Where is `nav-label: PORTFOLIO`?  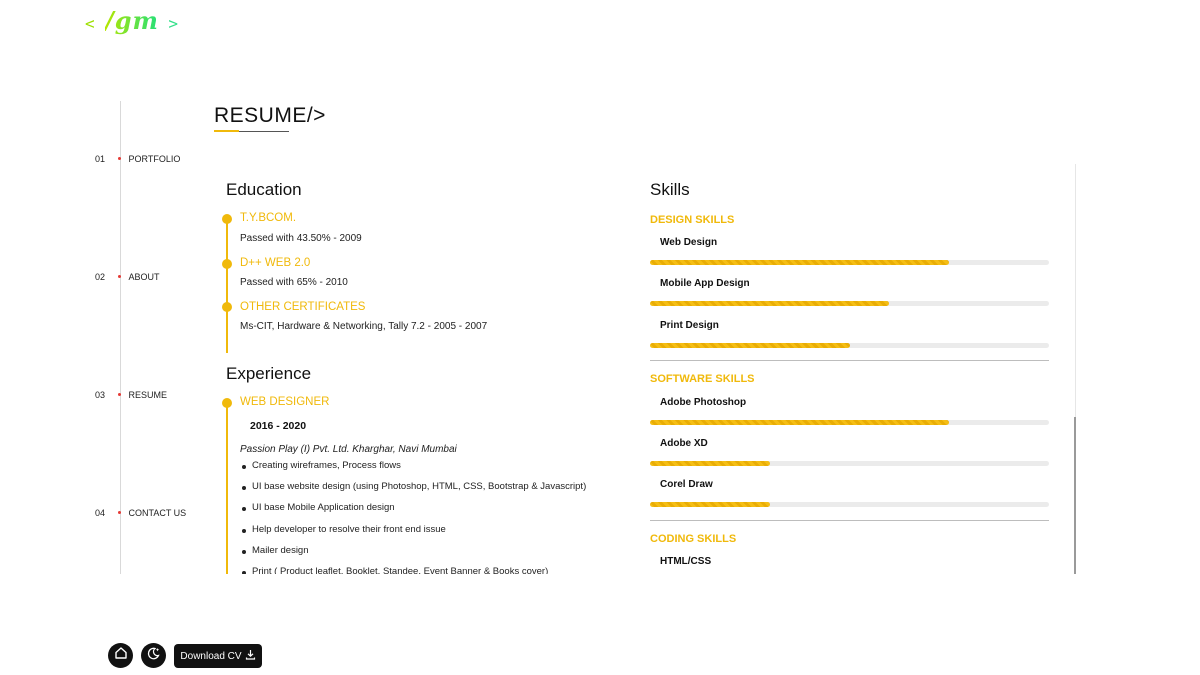
nav-label: PORTFOLIO is located at coordinates (154, 159).